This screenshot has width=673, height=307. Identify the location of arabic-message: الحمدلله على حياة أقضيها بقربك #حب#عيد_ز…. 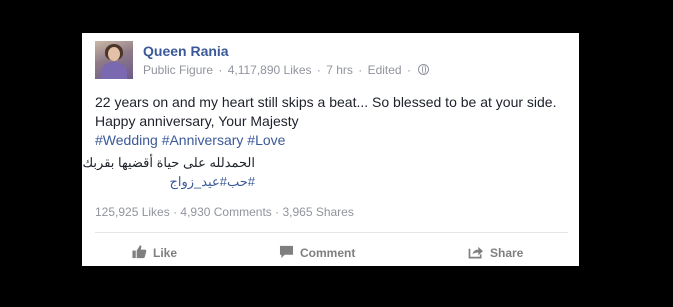
(168, 172).